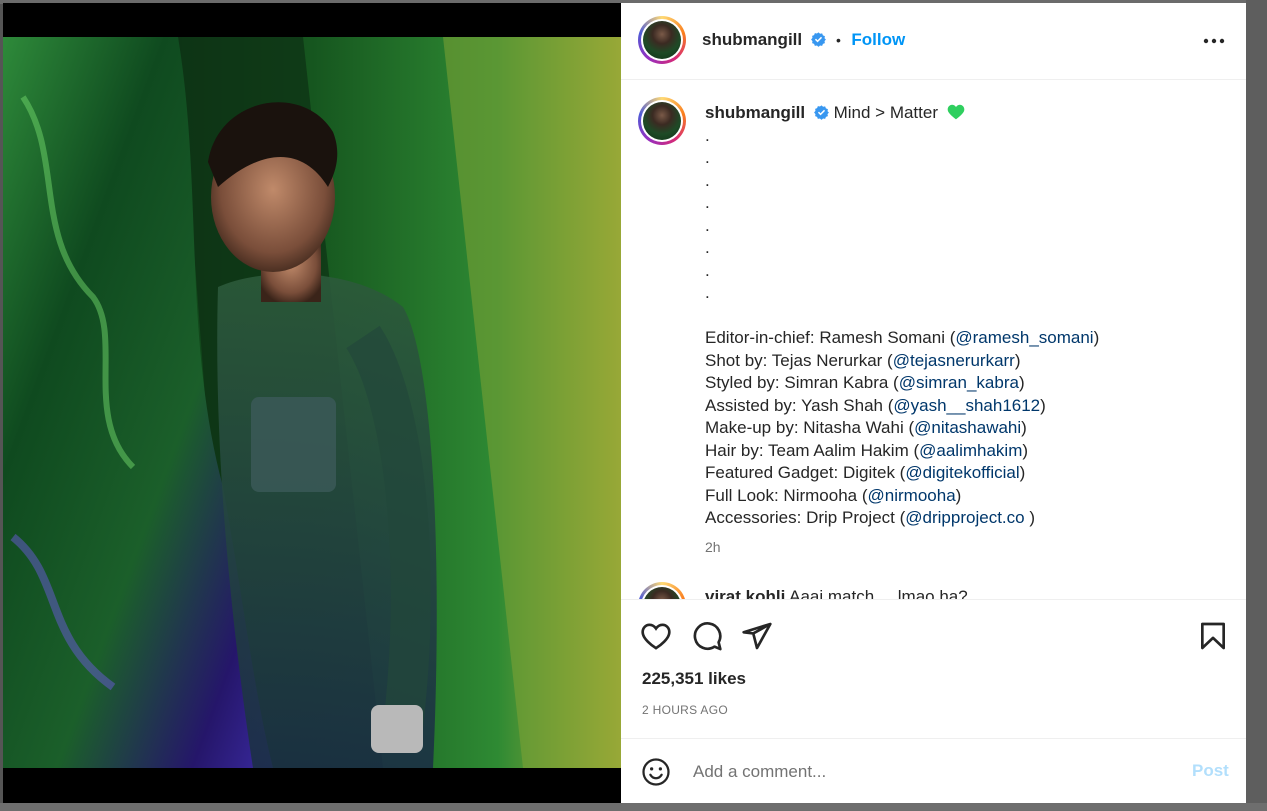 This screenshot has height=811, width=1267. Describe the element at coordinates (912, 495) in the screenshot. I see `credit-mention-link: @nirmooha` at that location.